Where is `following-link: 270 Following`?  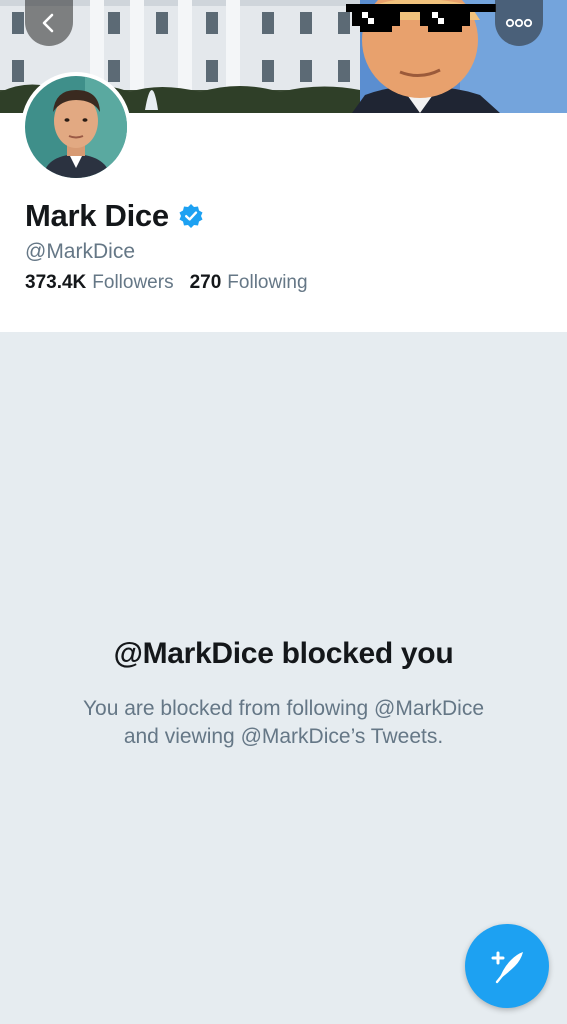 following-link: 270 Following is located at coordinates (249, 283).